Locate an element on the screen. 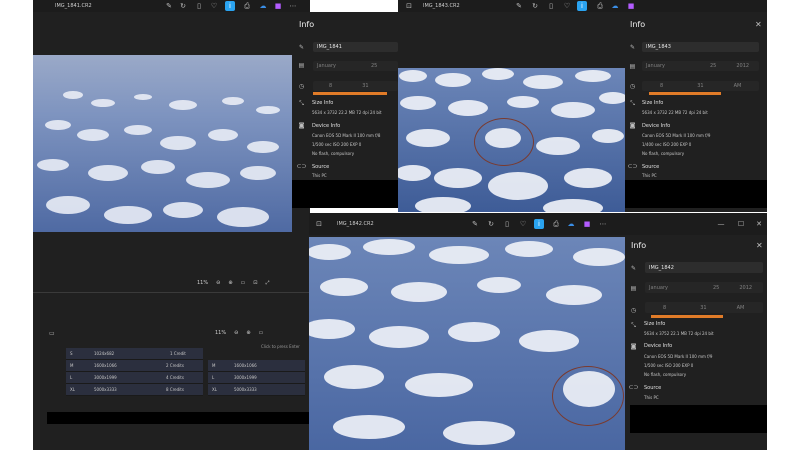 Image resolution: width=800 pixels, height=450 pixels. table-row: XL 5000x3333 is located at coordinates (256, 390).